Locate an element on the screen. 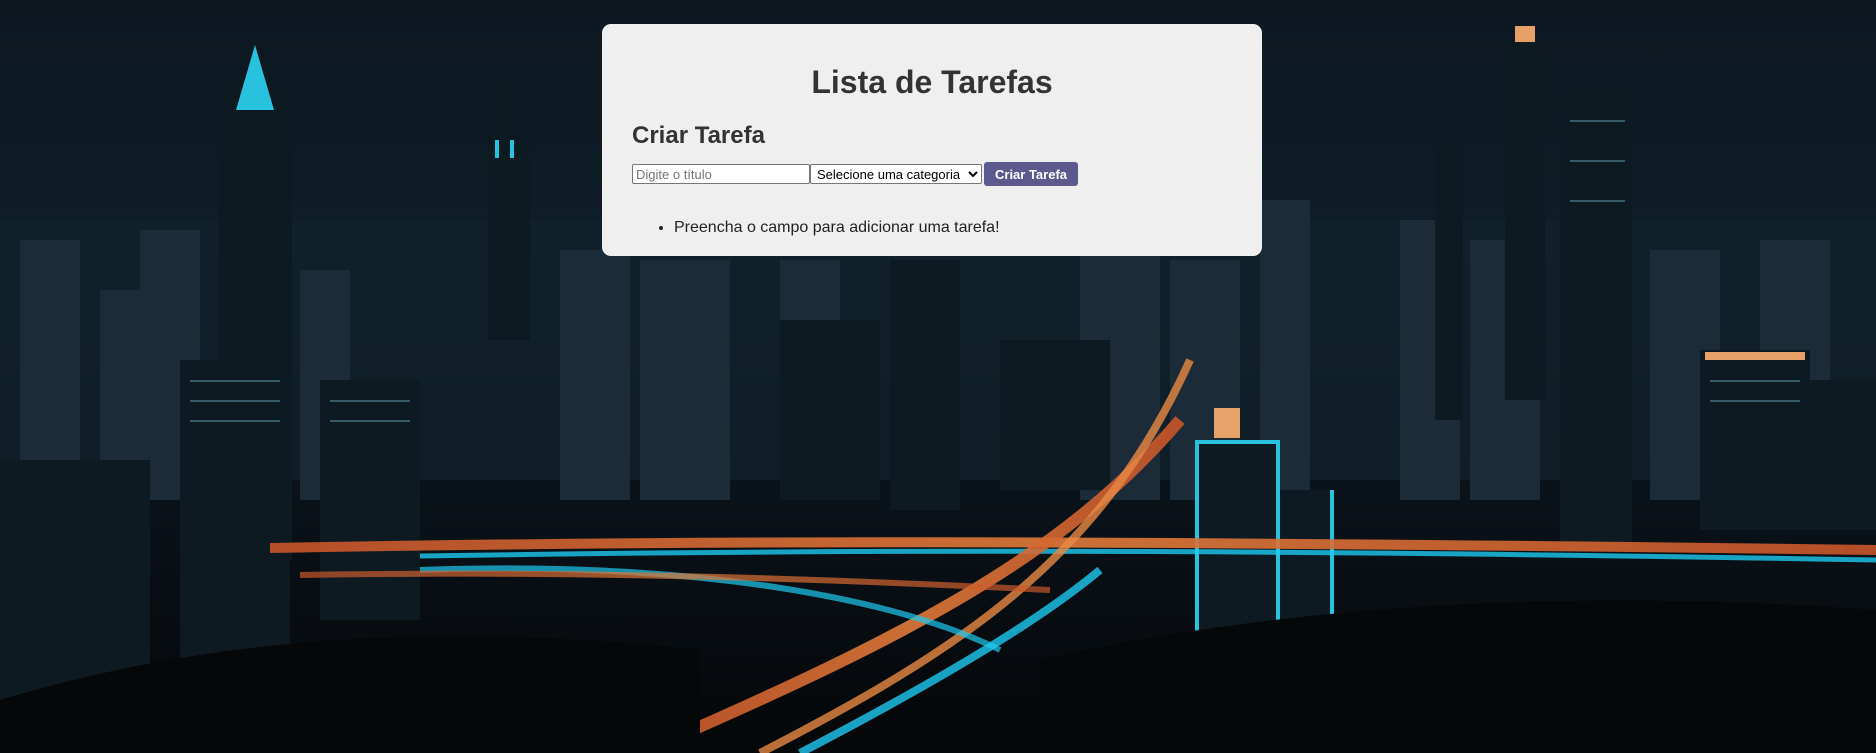 The image size is (1876, 753). create-task-button: Criar Tarefa is located at coordinates (1031, 174).